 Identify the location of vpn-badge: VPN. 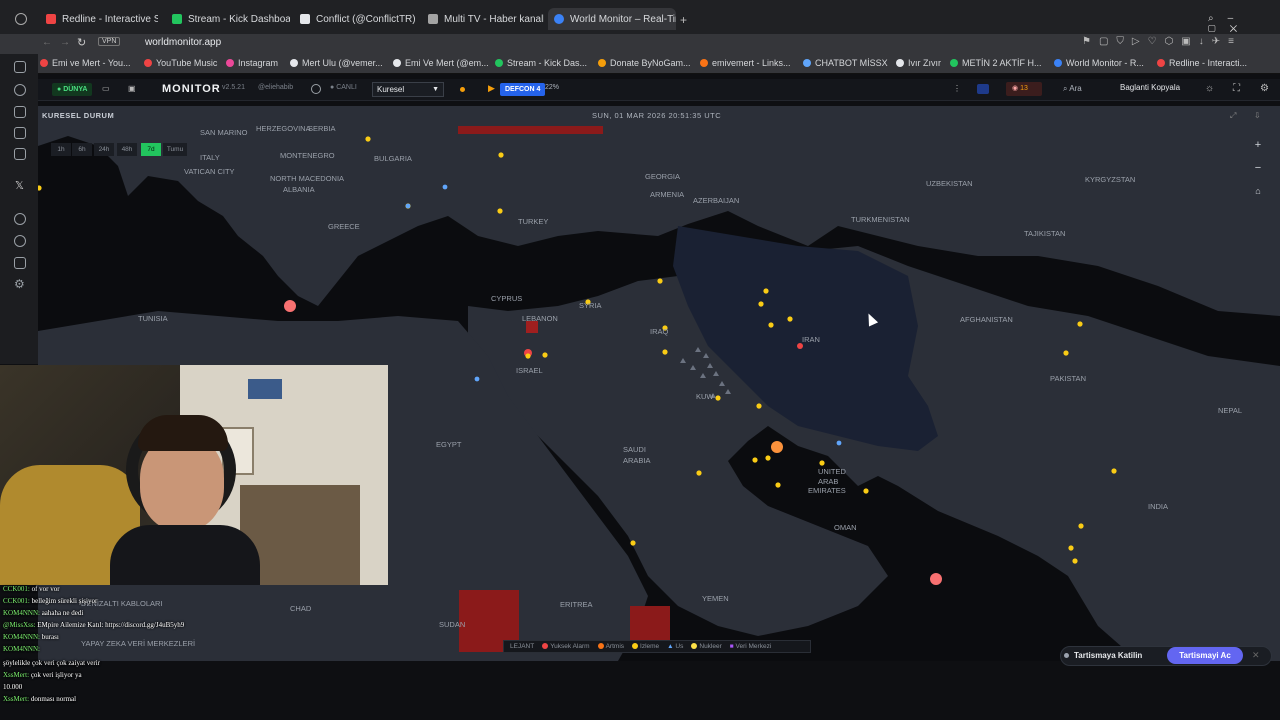
(109, 41).